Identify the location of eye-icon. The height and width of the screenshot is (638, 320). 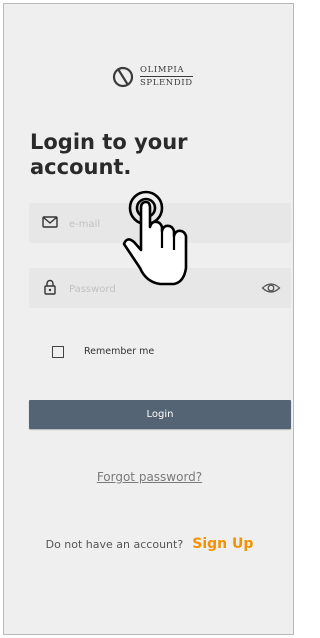
(271, 288).